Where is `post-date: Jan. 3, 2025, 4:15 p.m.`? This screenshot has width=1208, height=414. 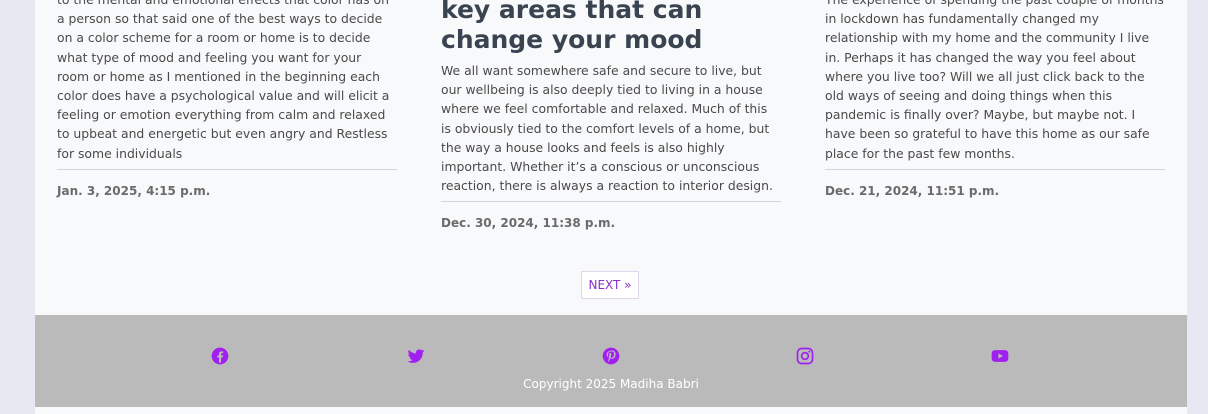
post-date: Jan. 3, 2025, 4:15 p.m. is located at coordinates (134, 190).